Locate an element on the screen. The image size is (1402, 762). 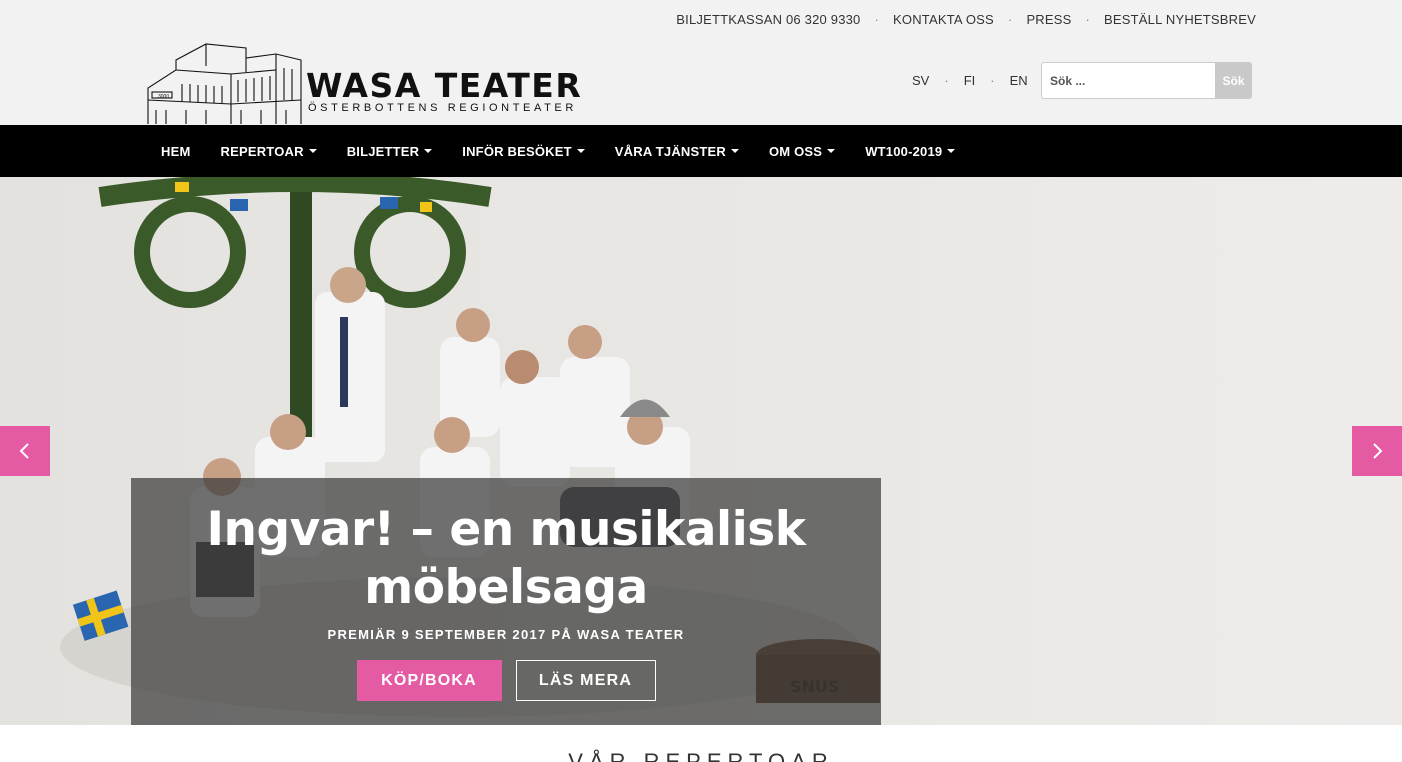
carousel-prev-button is located at coordinates (25, 451).